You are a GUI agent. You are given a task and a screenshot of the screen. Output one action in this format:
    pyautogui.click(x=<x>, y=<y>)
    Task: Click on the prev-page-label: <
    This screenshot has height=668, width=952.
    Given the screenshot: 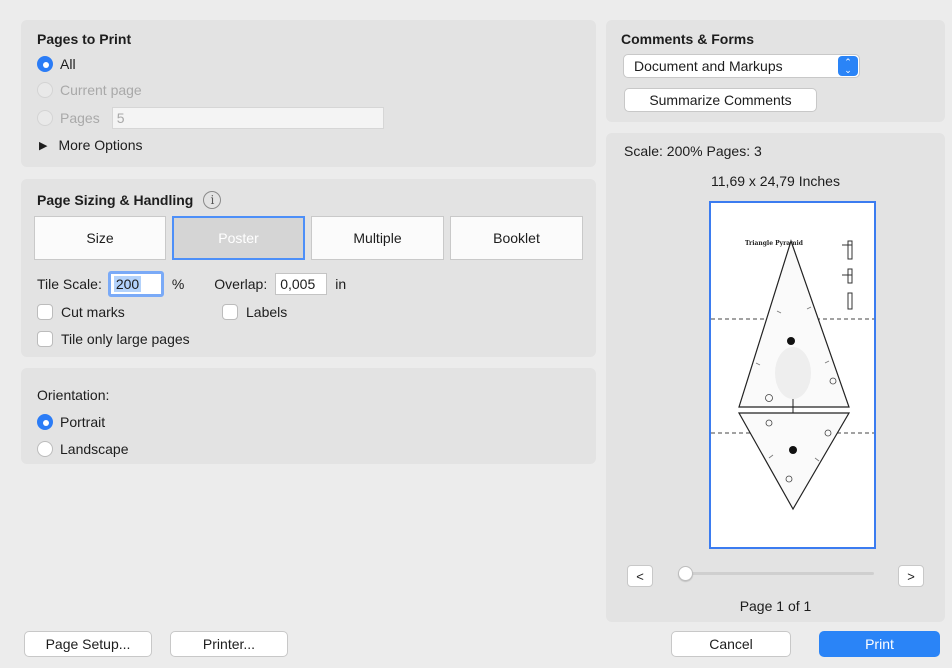 What is the action you would take?
    pyautogui.click(x=640, y=576)
    